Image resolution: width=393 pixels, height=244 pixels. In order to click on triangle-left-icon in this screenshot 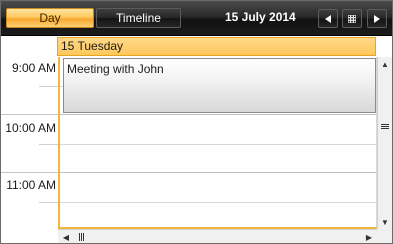, I will do `click(328, 18)`.